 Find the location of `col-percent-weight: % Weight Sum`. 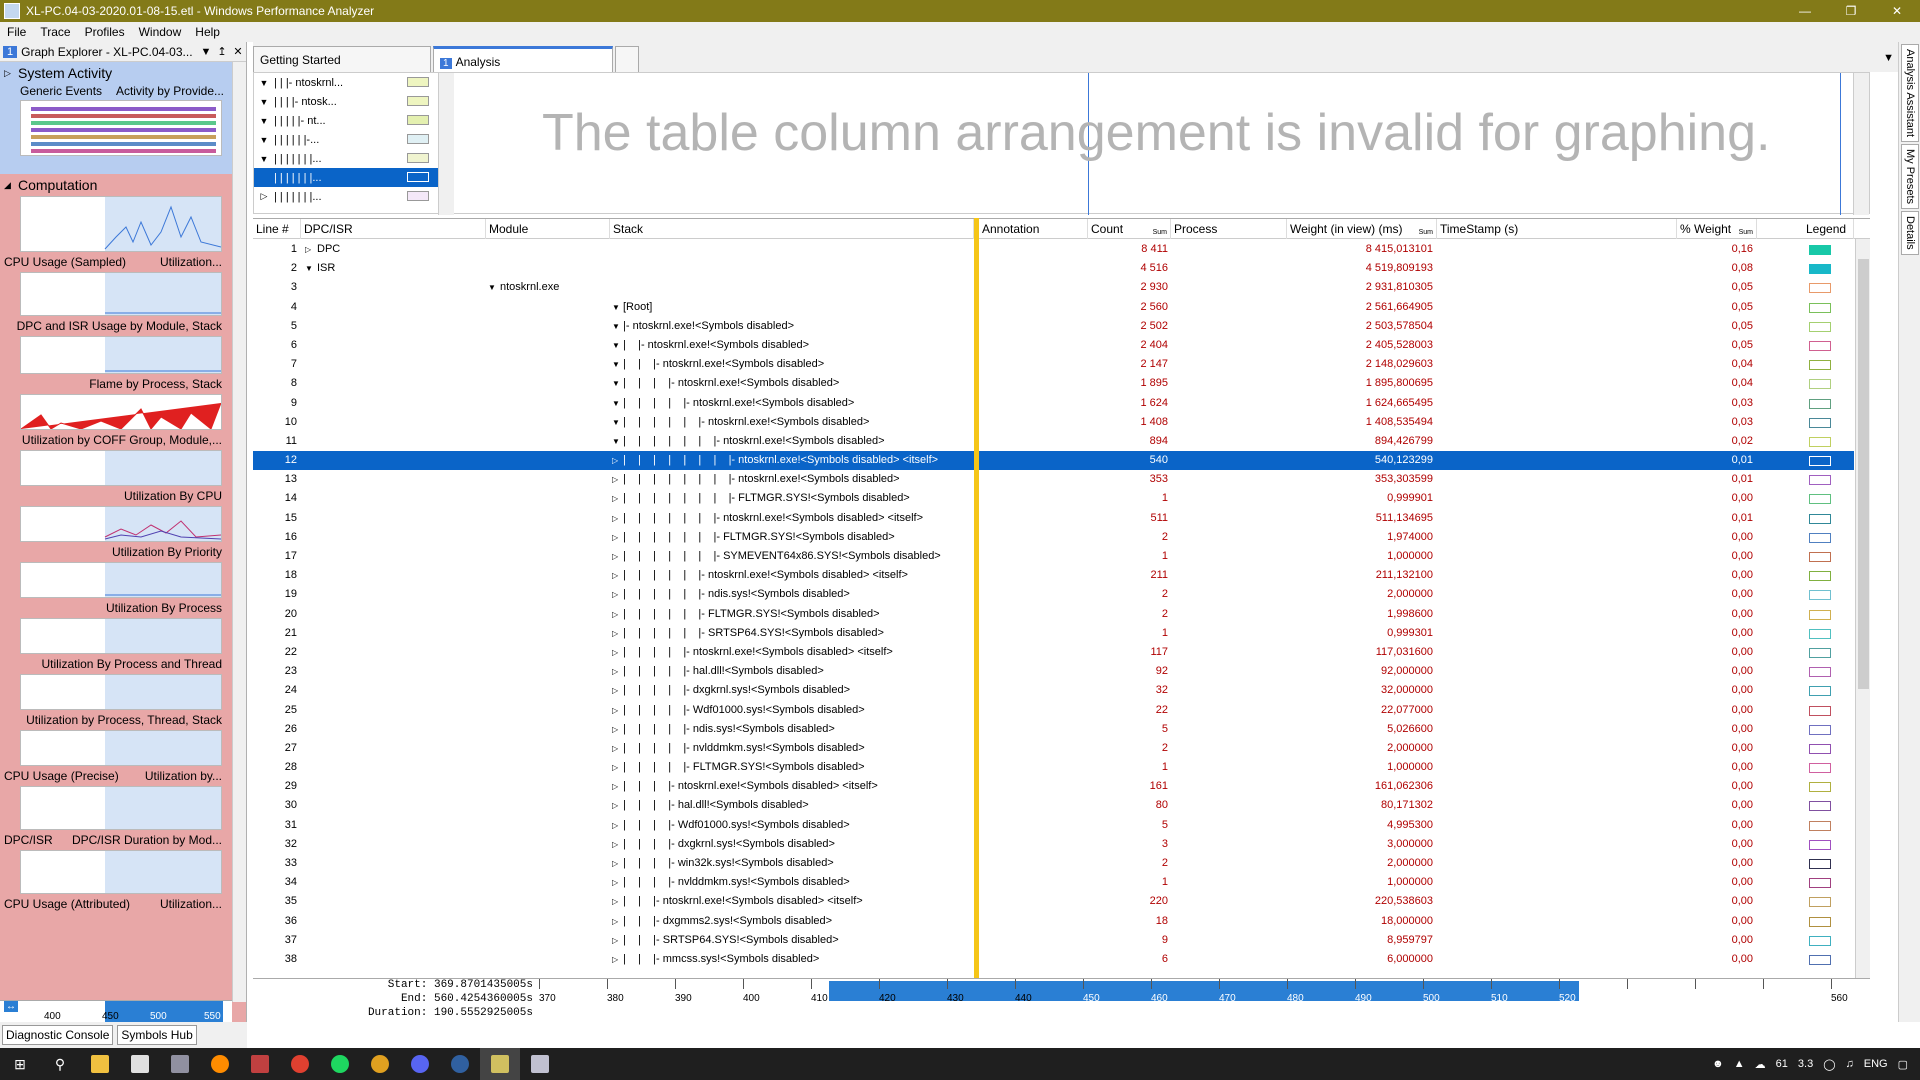

col-percent-weight: % Weight Sum is located at coordinates (1717, 229).